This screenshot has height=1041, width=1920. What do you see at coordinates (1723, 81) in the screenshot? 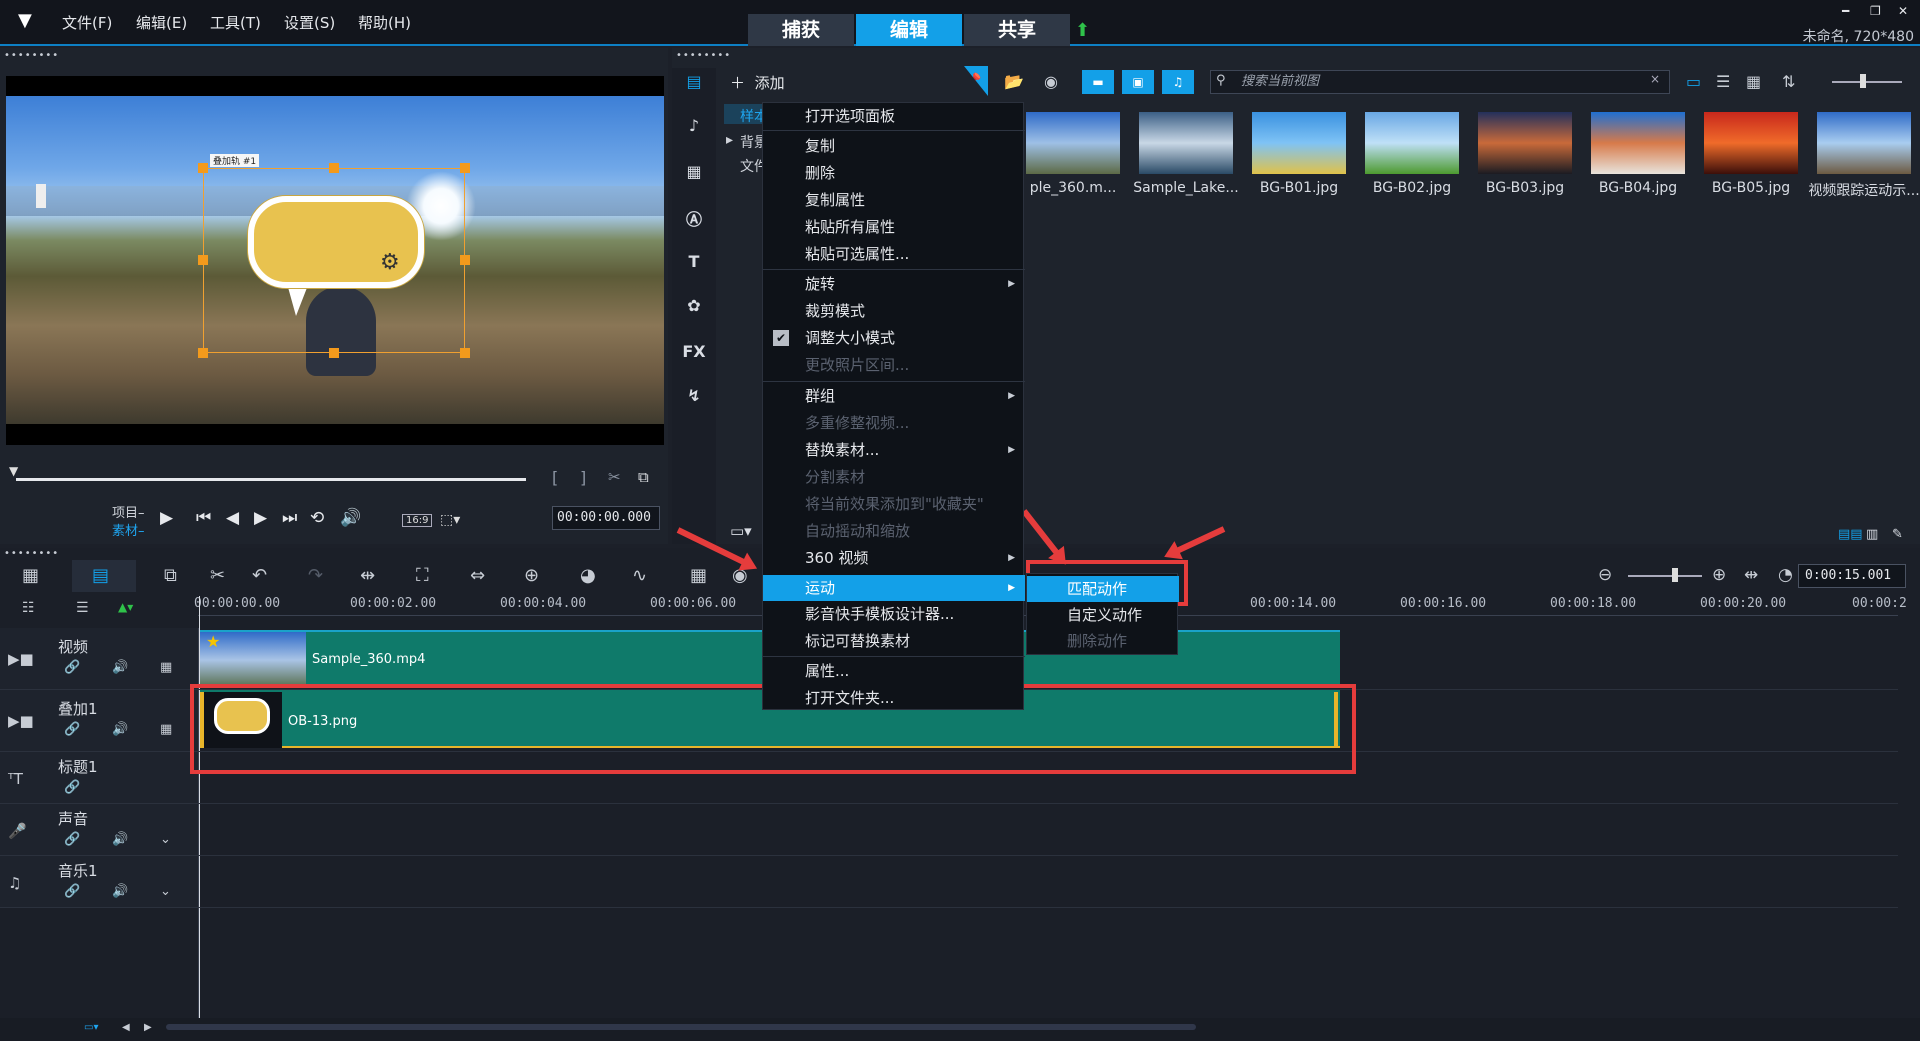
I see `list-view-icon: ☰` at bounding box center [1723, 81].